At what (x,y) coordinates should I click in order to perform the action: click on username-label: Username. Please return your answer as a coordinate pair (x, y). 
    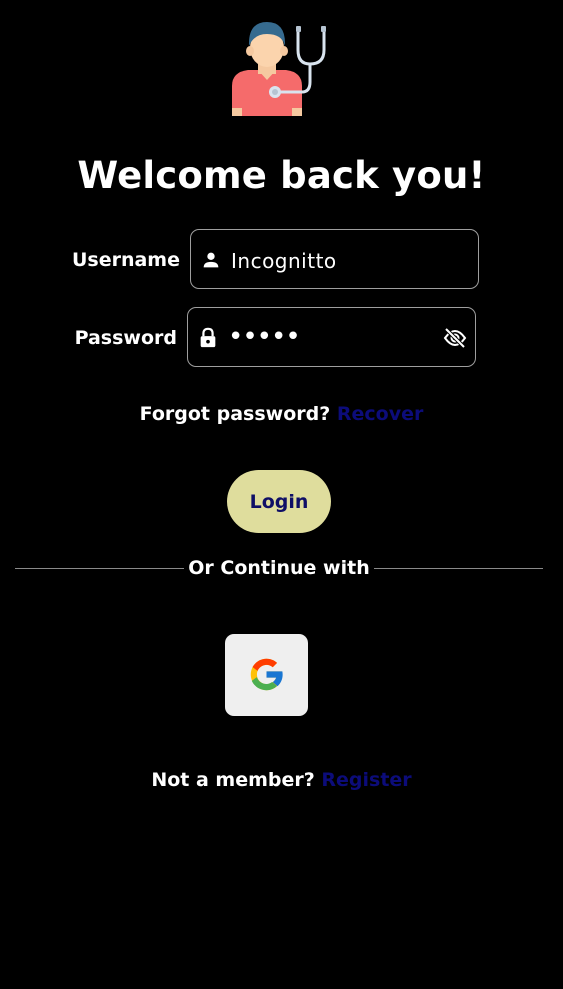
    Looking at the image, I should click on (125, 260).